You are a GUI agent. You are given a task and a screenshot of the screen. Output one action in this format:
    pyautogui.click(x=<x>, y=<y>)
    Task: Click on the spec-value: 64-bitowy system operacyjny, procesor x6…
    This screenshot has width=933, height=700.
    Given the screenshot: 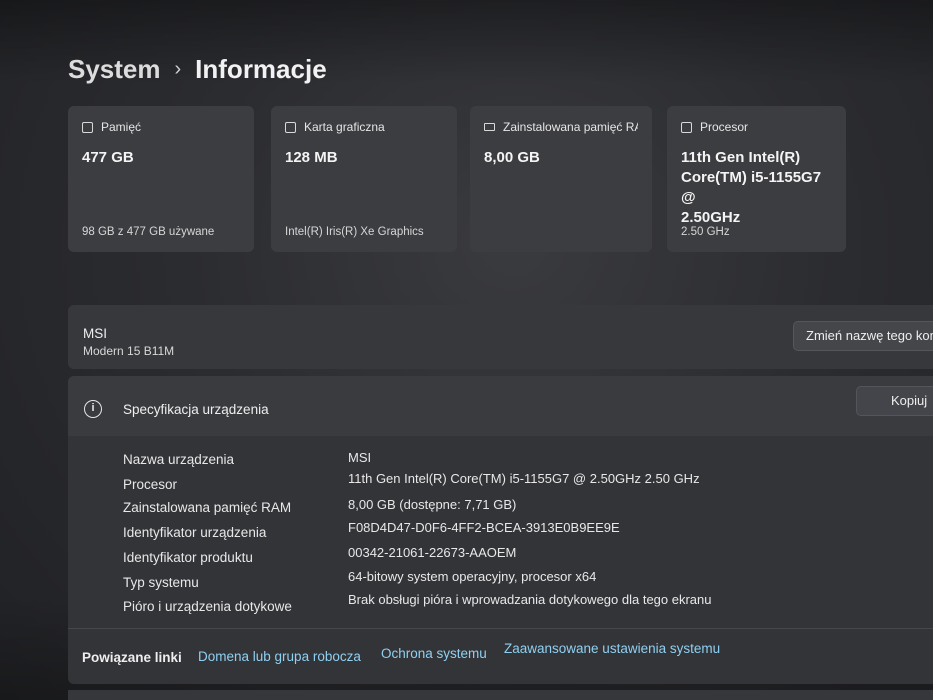 What is the action you would take?
    pyautogui.click(x=472, y=576)
    